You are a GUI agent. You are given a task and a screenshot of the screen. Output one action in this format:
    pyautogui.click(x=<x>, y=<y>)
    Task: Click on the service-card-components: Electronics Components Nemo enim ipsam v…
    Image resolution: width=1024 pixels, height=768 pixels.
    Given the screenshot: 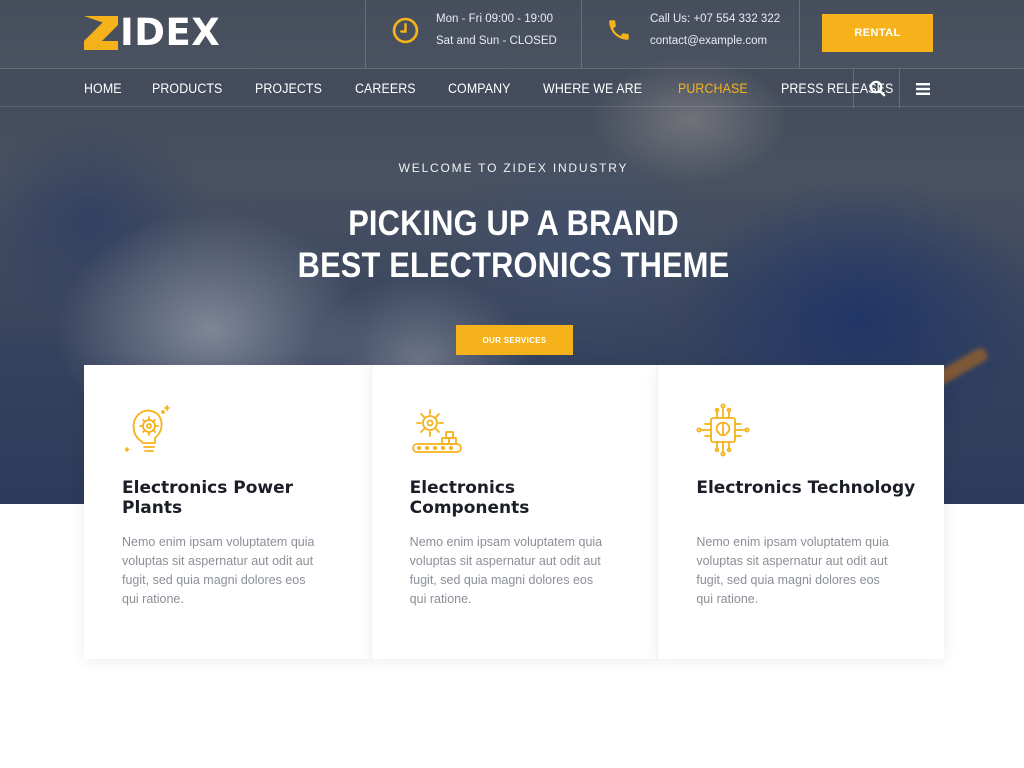 What is the action you would take?
    pyautogui.click(x=514, y=512)
    